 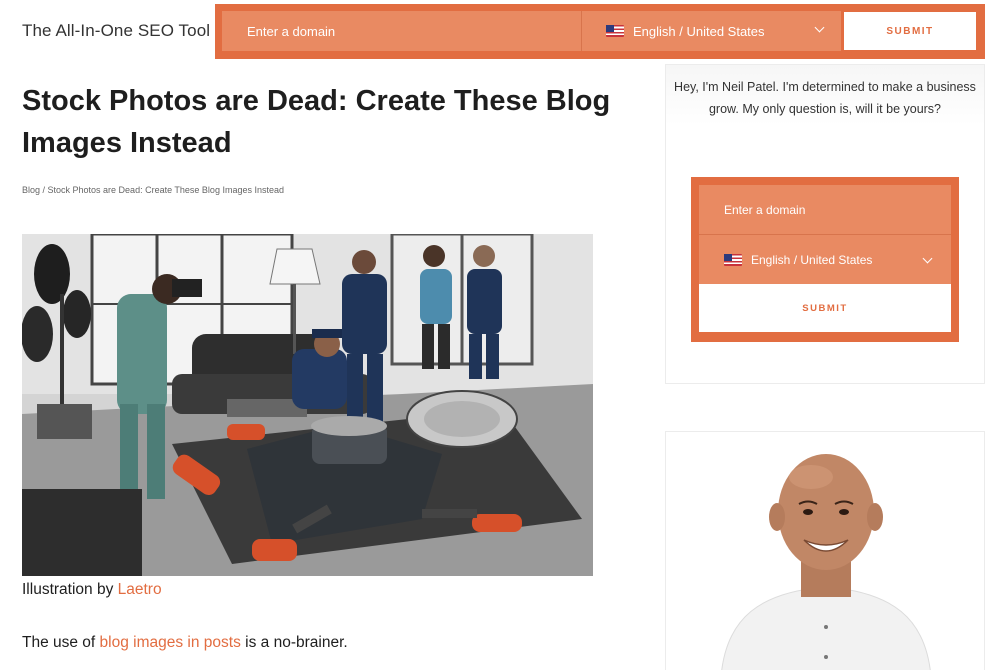 What do you see at coordinates (294, 642) in the screenshot?
I see `intro-text-end: is a no-brainer.` at bounding box center [294, 642].